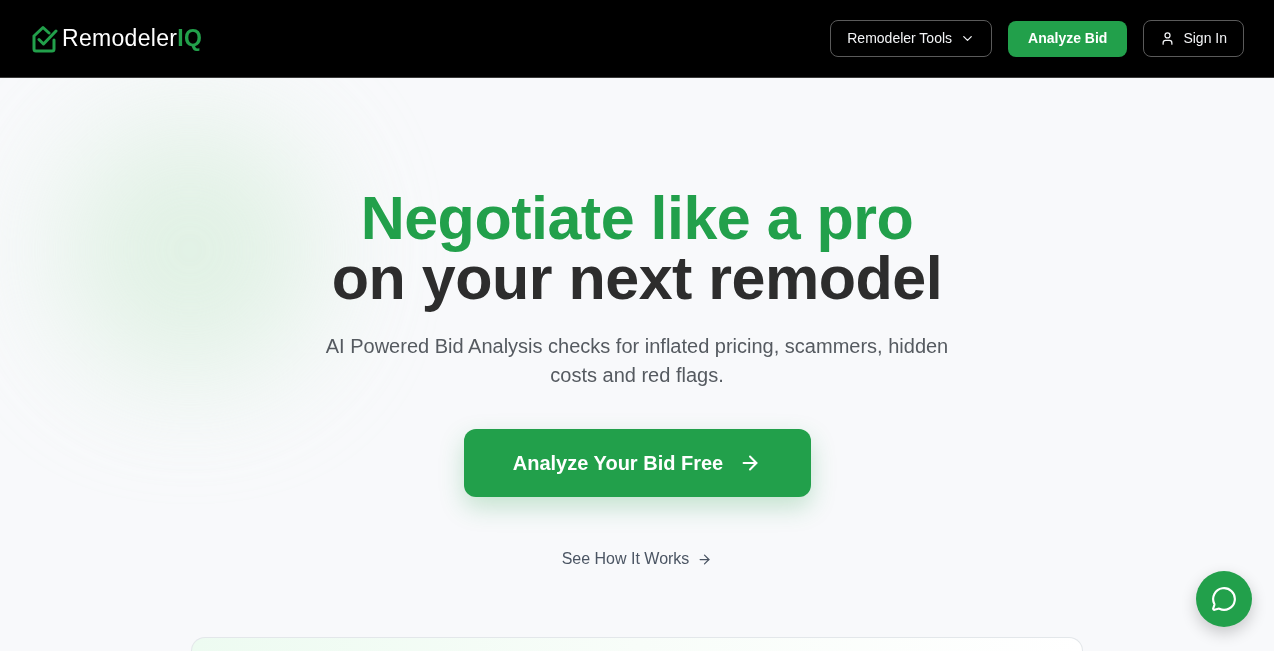 The height and width of the screenshot is (651, 1274). I want to click on tools-dropdown: Remodeler Tools, so click(911, 38).